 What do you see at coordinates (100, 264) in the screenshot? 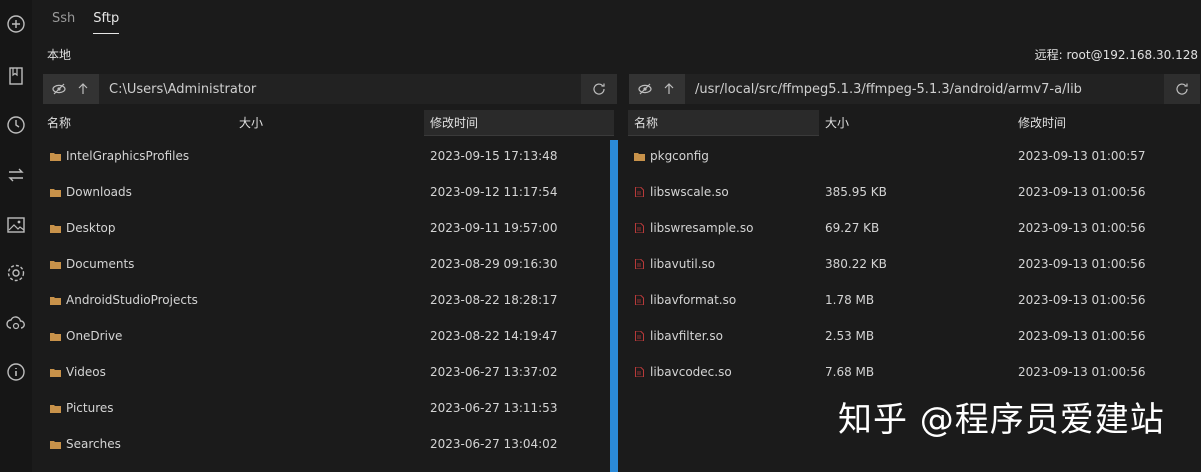
I see `file-name: Documents` at bounding box center [100, 264].